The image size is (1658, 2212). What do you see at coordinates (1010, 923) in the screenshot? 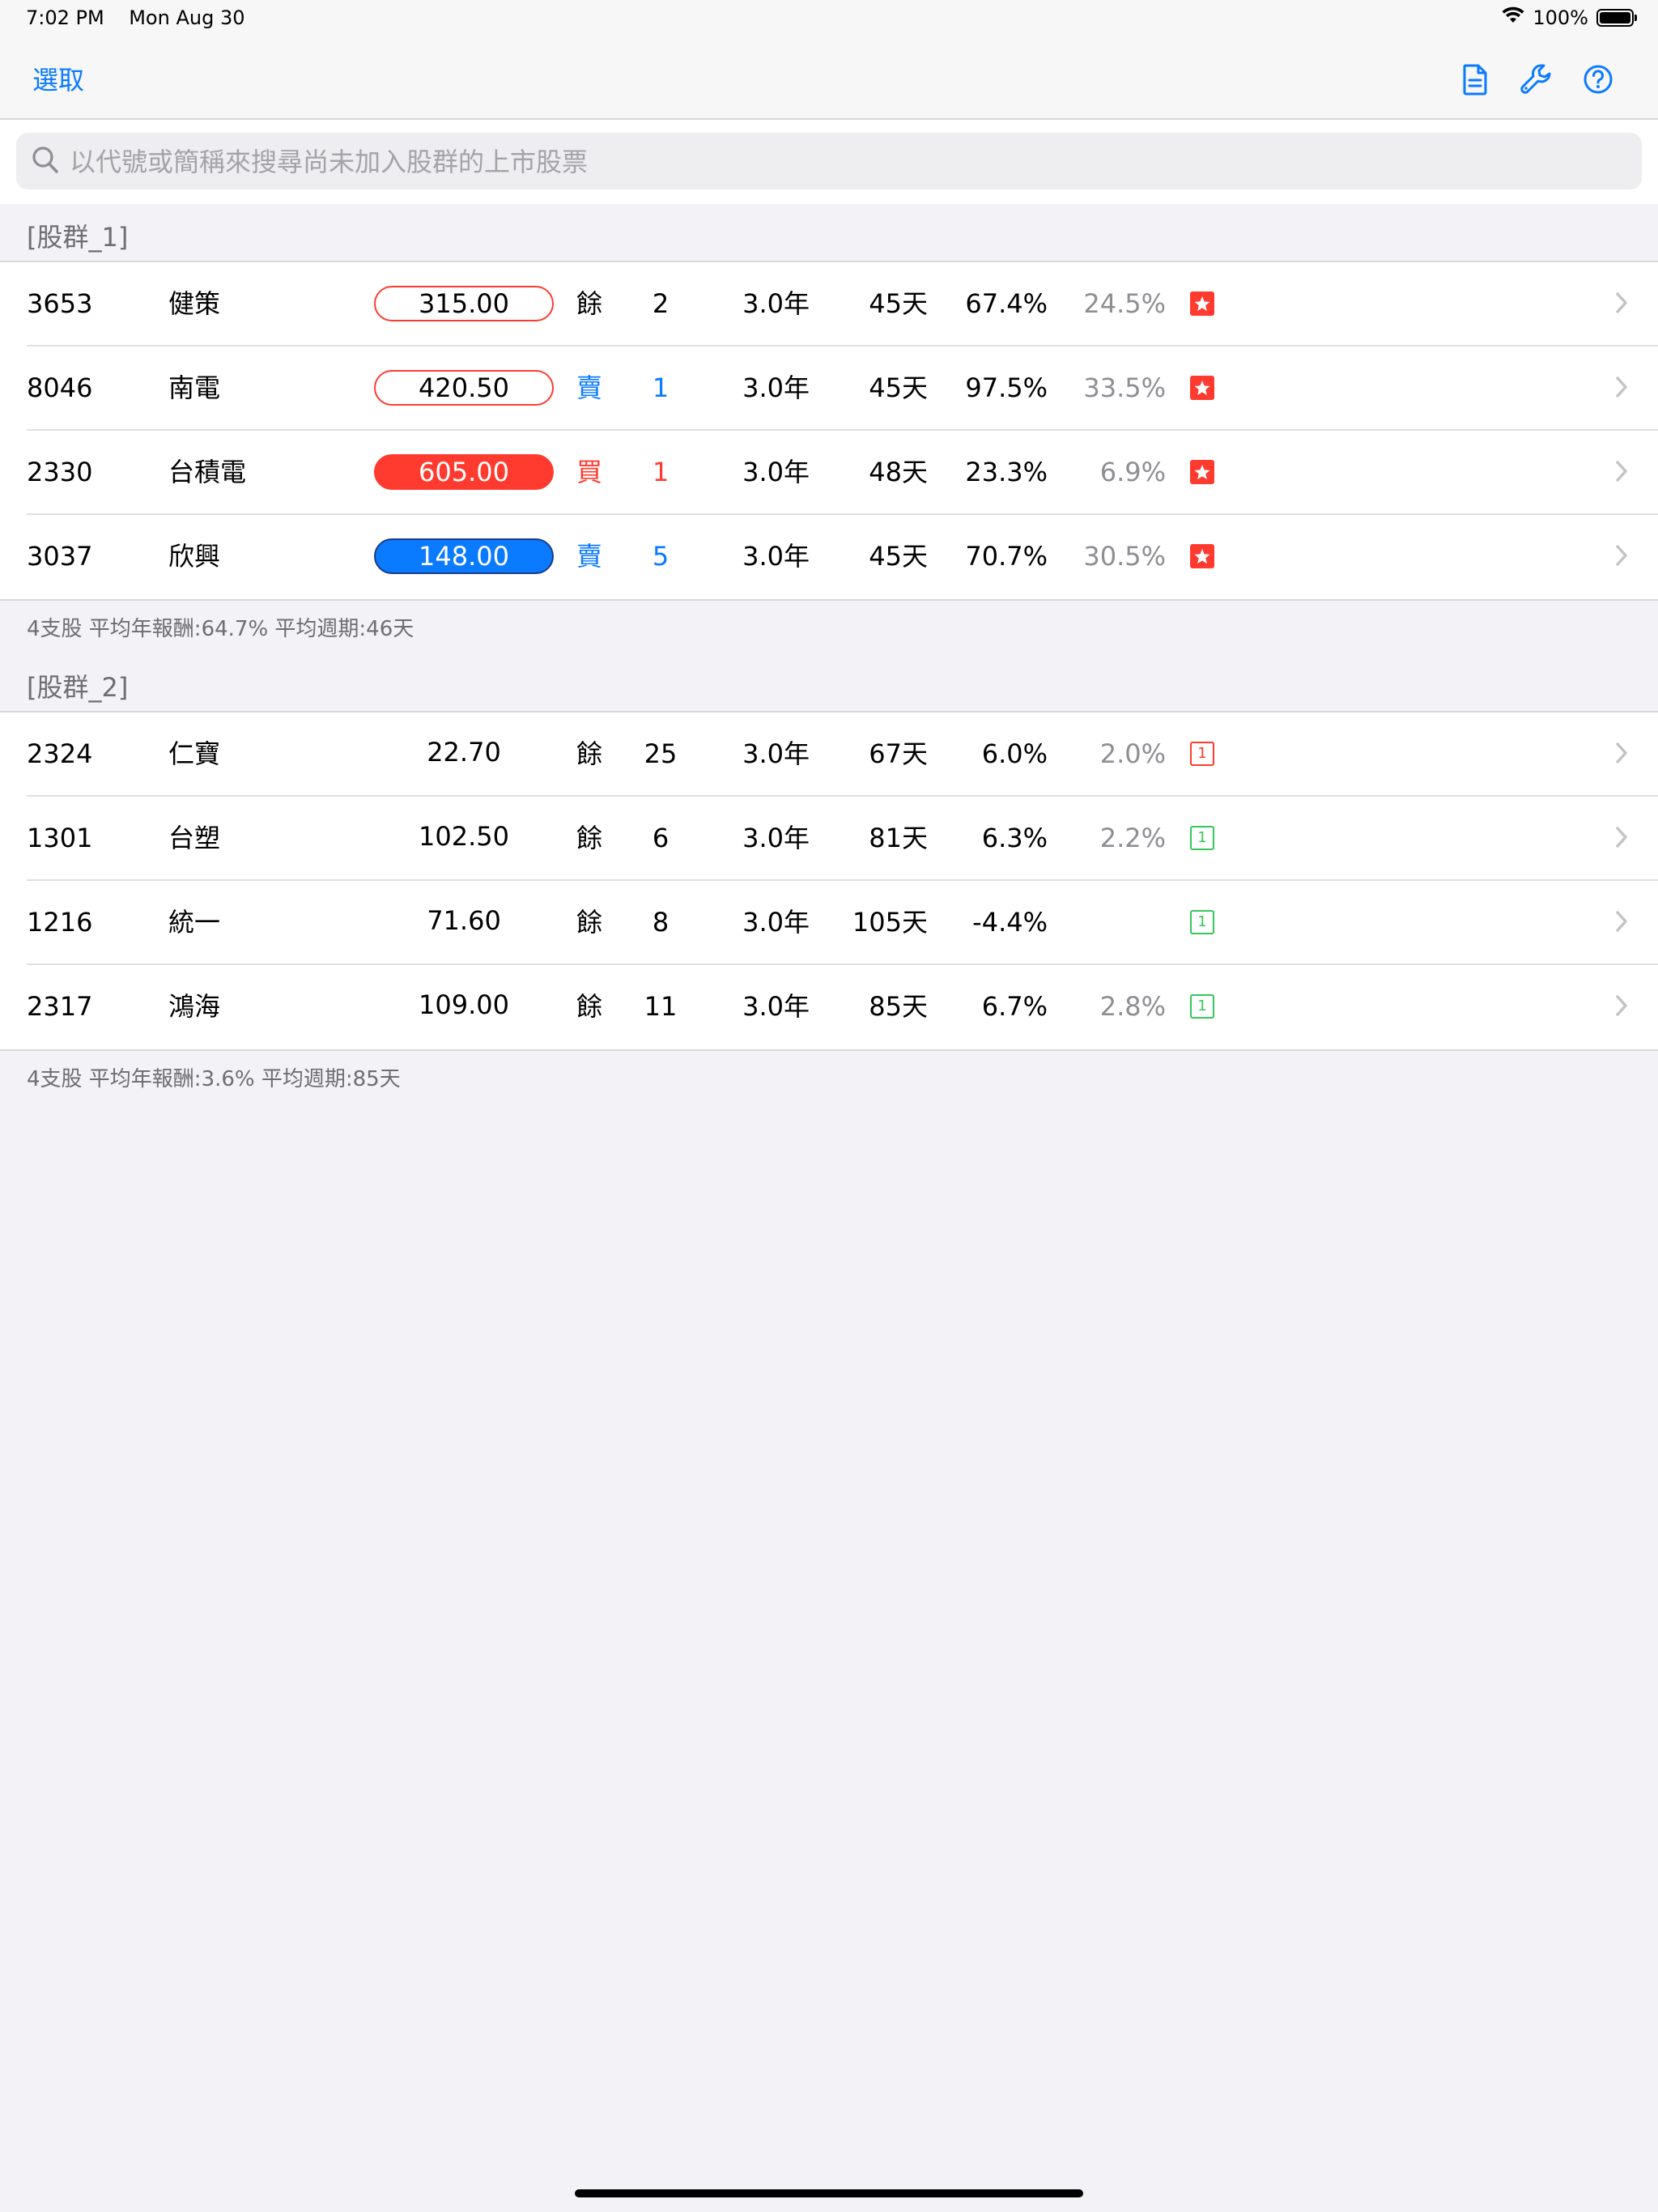
I see `annual-return: -4.4%` at bounding box center [1010, 923].